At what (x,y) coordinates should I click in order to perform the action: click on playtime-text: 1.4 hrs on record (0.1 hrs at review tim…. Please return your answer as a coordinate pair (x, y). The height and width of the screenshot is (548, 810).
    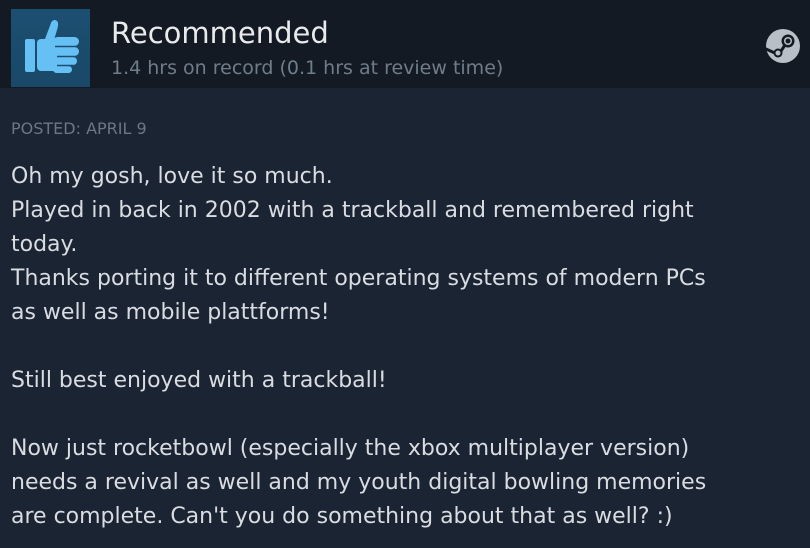
    Looking at the image, I should click on (307, 68).